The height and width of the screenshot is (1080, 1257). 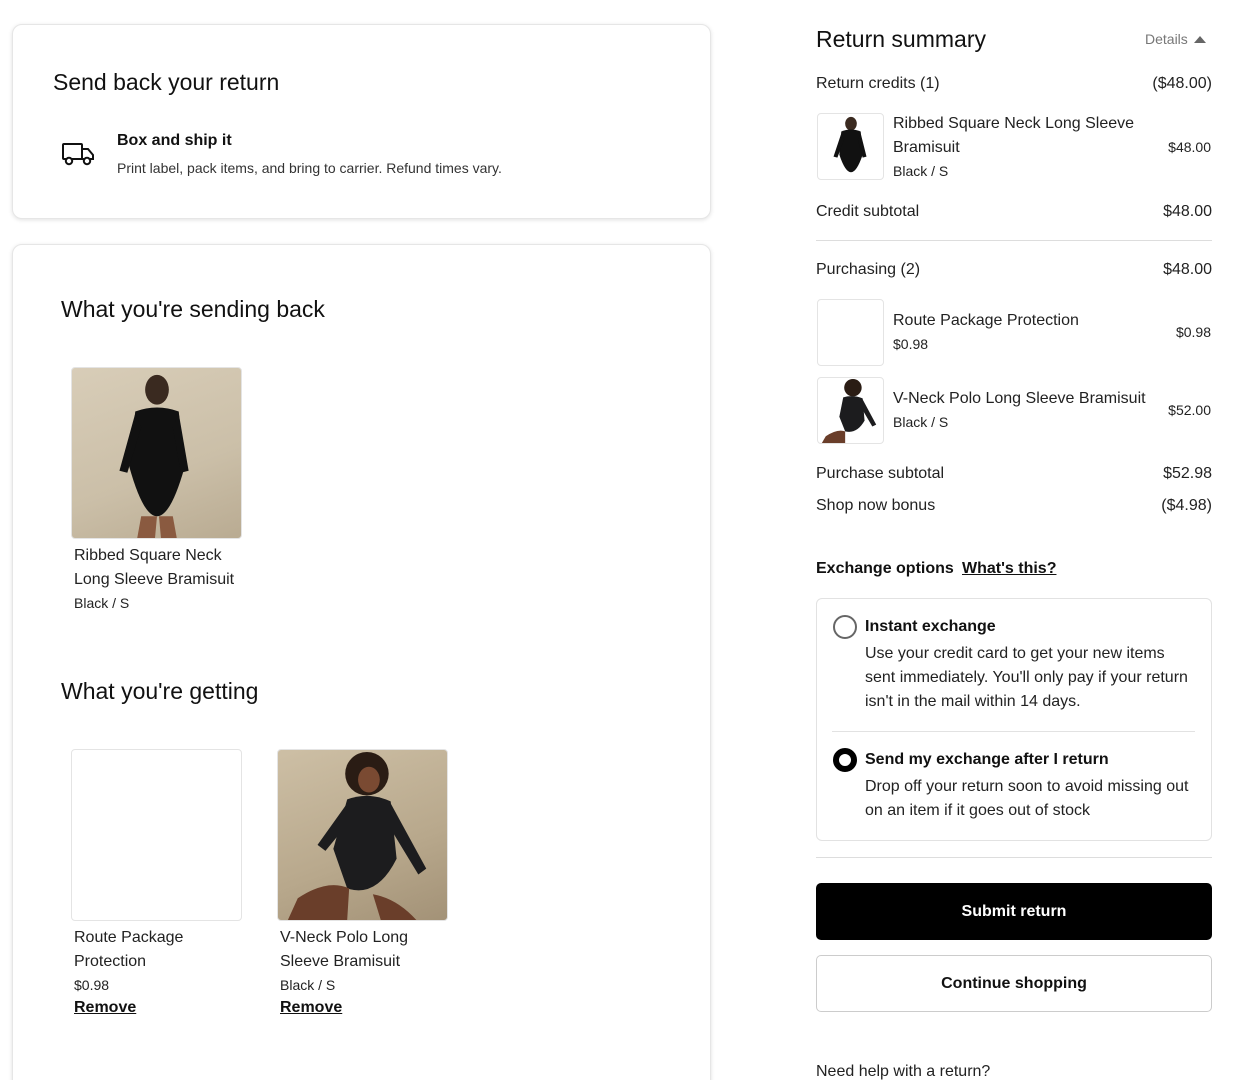 What do you see at coordinates (1187, 473) in the screenshot?
I see `purchase-subtotal-amount: $52.98` at bounding box center [1187, 473].